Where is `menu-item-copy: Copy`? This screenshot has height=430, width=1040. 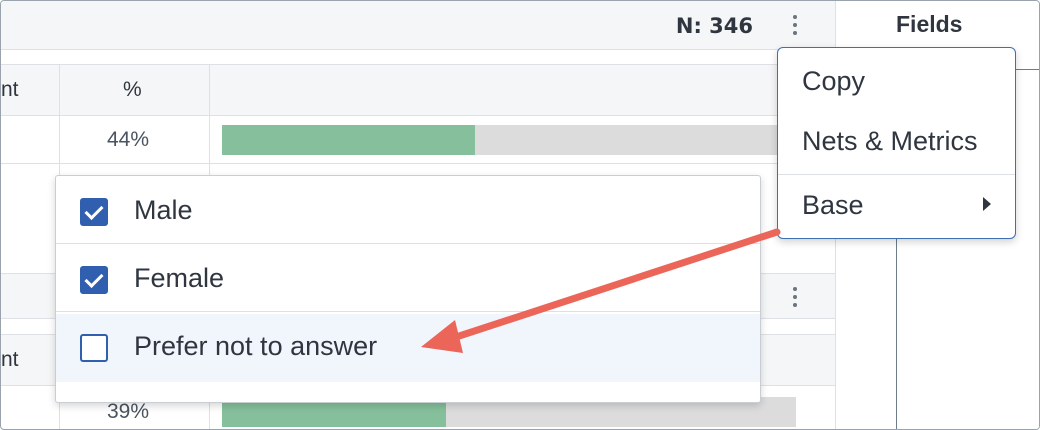
menu-item-copy: Copy is located at coordinates (896, 81).